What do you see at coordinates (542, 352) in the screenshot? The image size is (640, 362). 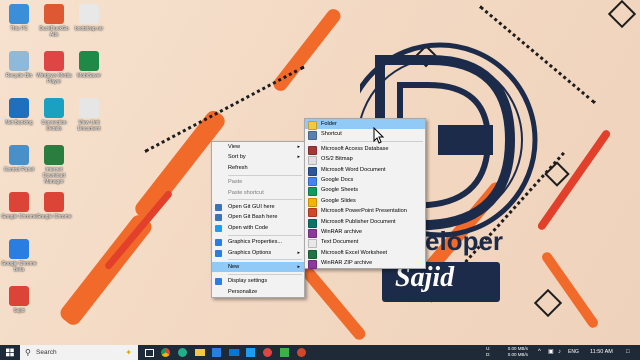 I see `tray-chevron-icon: ^` at bounding box center [542, 352].